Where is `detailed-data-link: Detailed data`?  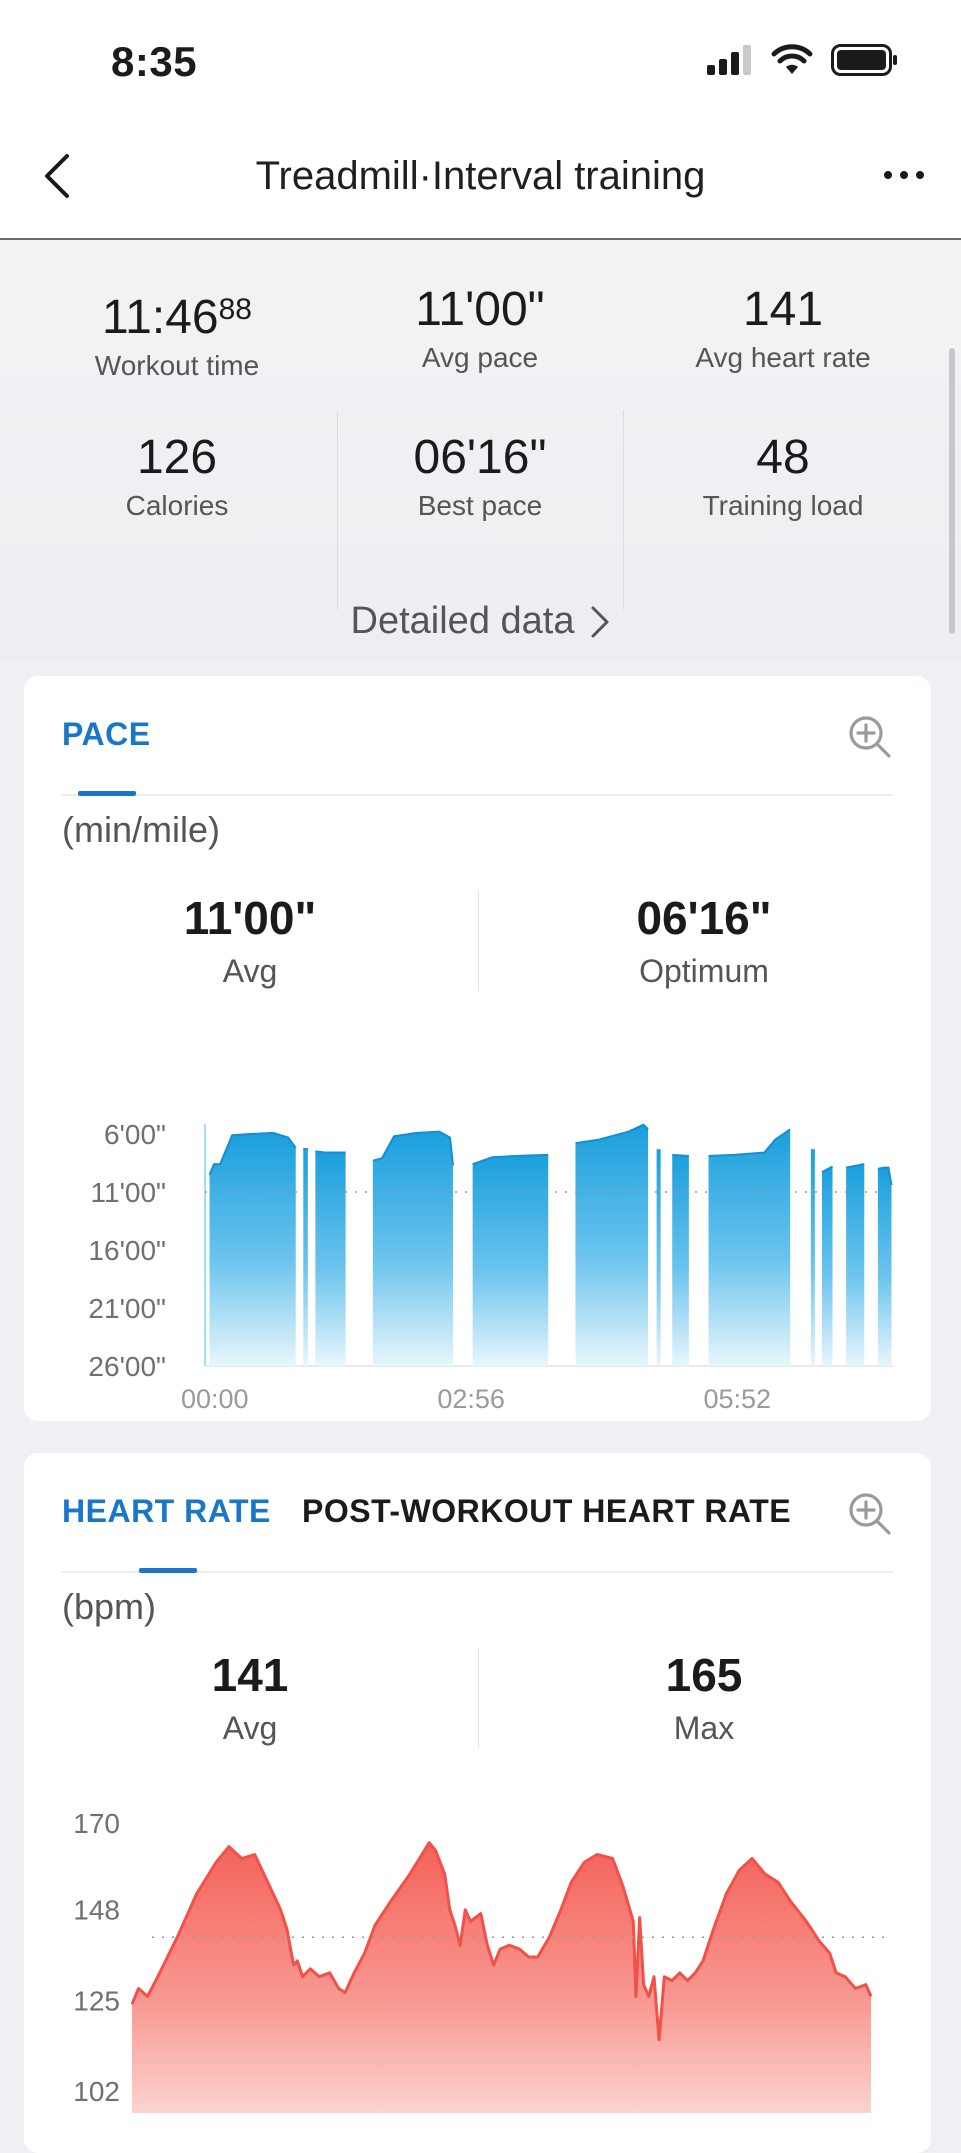
detailed-data-link: Detailed data is located at coordinates (480, 621).